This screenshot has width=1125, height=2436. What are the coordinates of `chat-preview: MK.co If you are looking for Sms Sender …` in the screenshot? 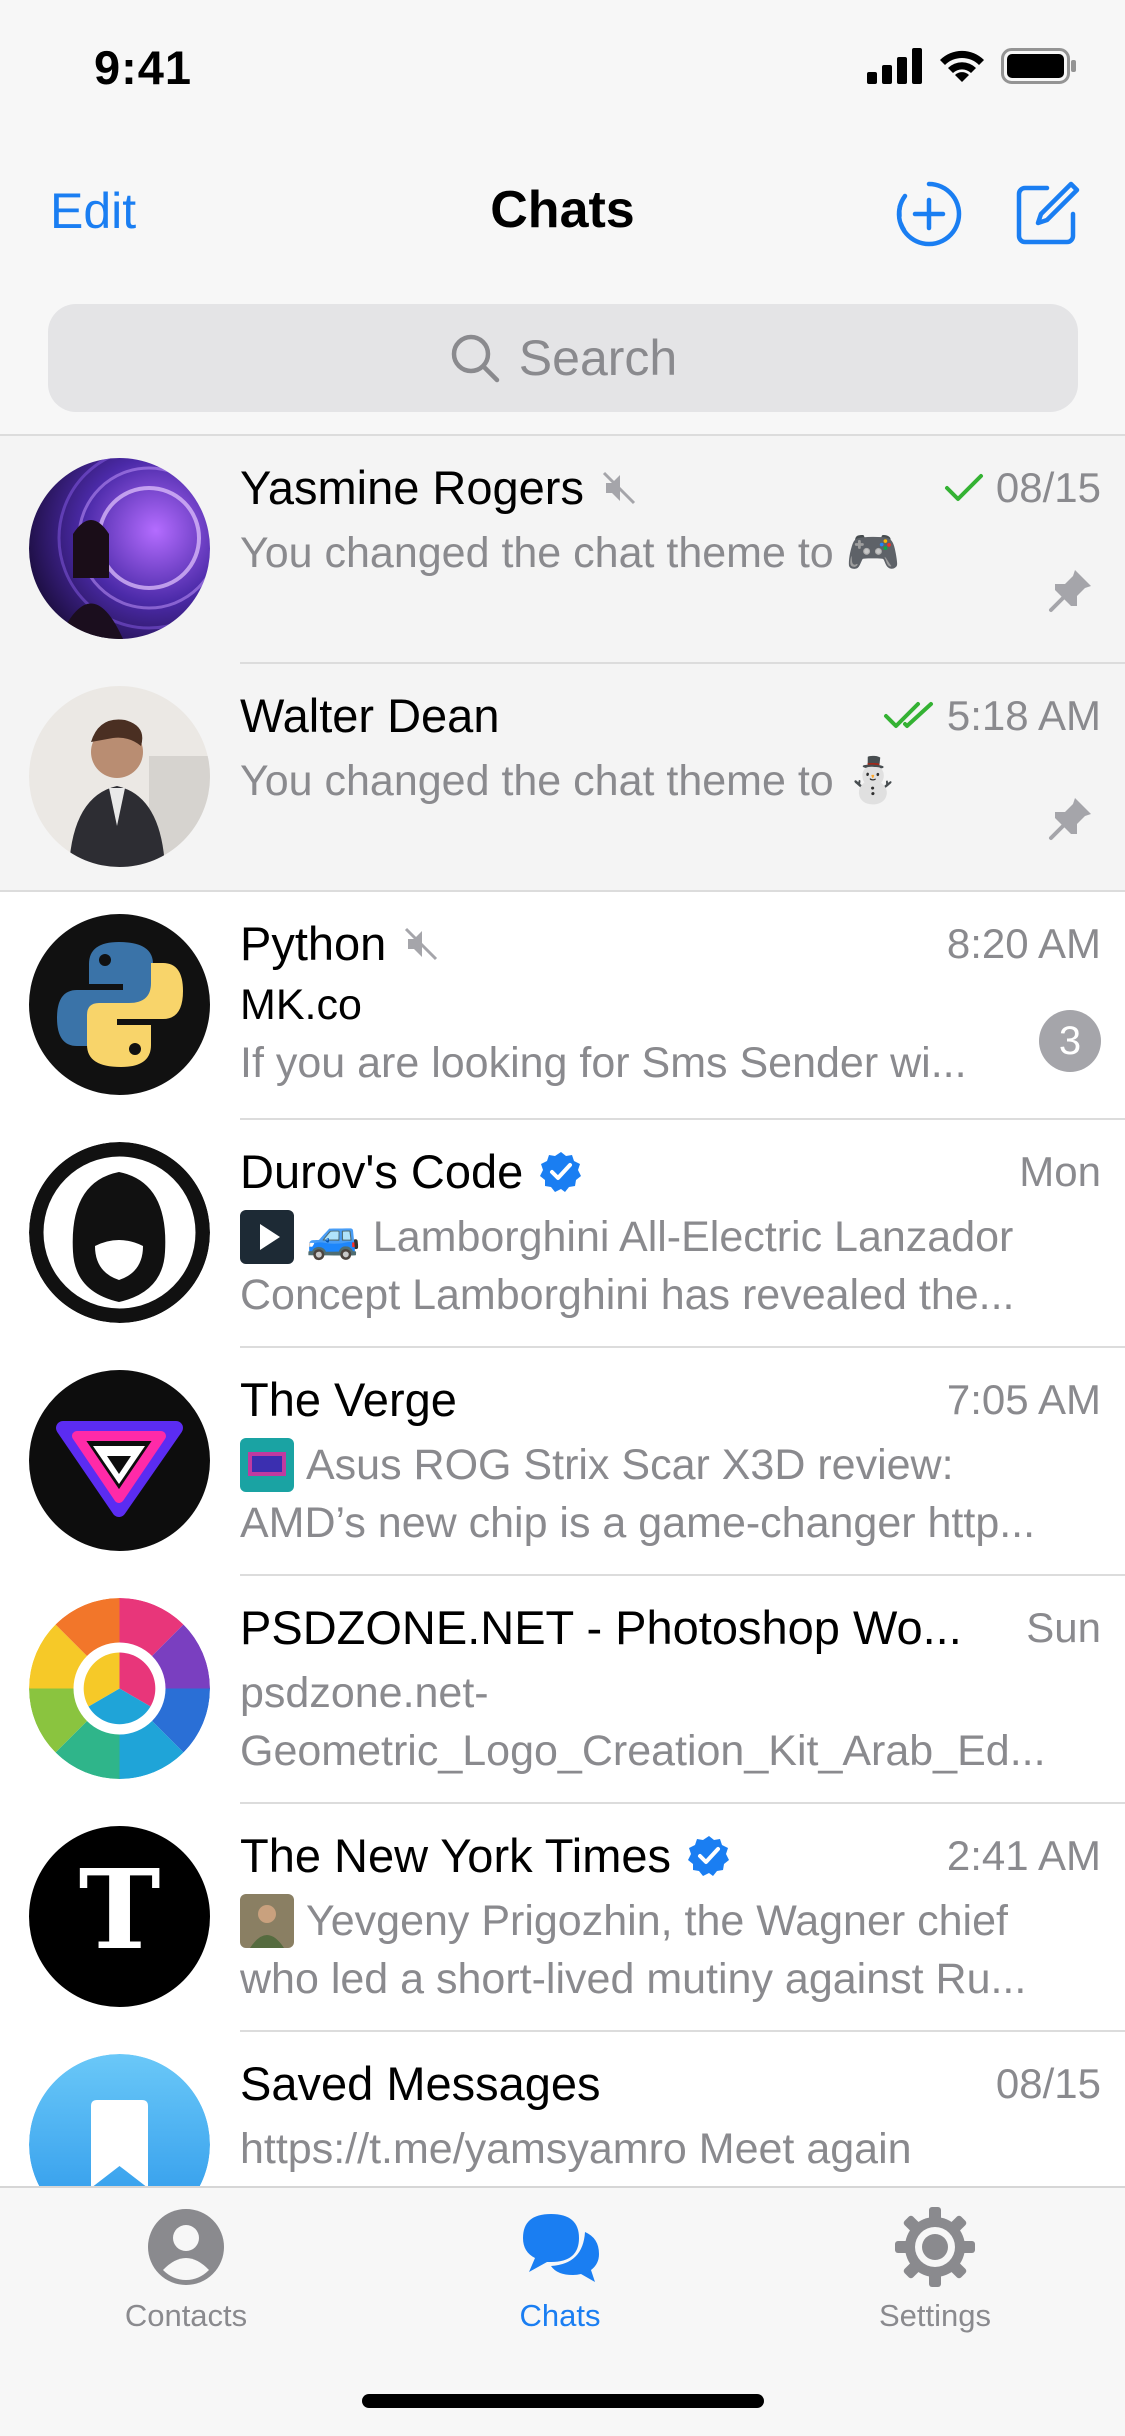 It's located at (655, 1034).